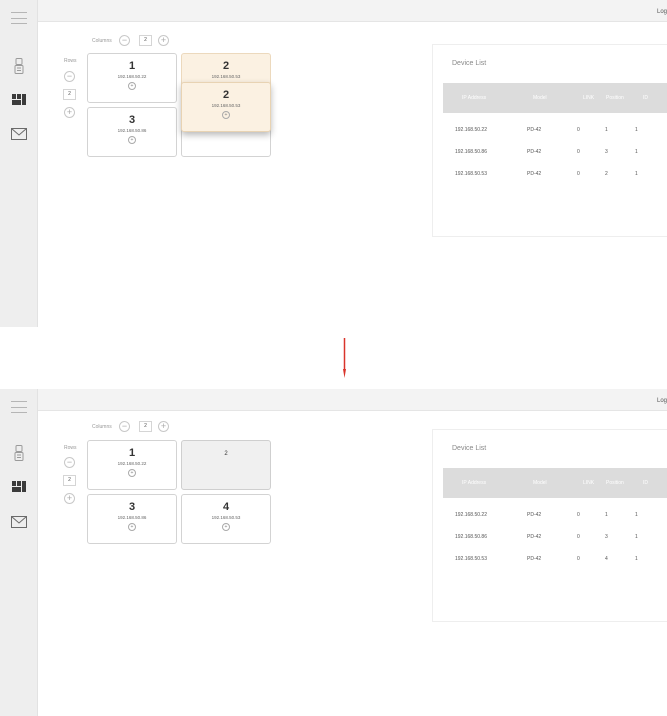 The width and height of the screenshot is (667, 716). I want to click on transition-arrow-icon, so click(344, 358).